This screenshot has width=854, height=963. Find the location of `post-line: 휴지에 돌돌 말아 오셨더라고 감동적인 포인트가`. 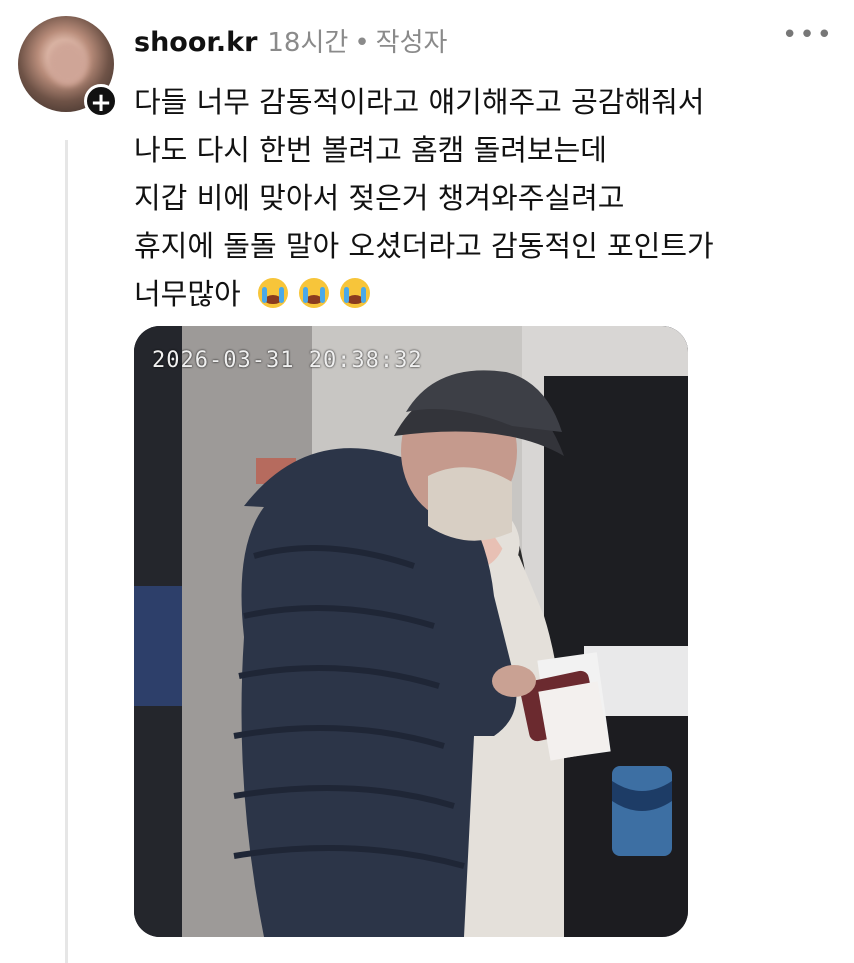

post-line: 휴지에 돌돌 말아 오셨더라고 감동적인 포인트가 is located at coordinates (424, 246).